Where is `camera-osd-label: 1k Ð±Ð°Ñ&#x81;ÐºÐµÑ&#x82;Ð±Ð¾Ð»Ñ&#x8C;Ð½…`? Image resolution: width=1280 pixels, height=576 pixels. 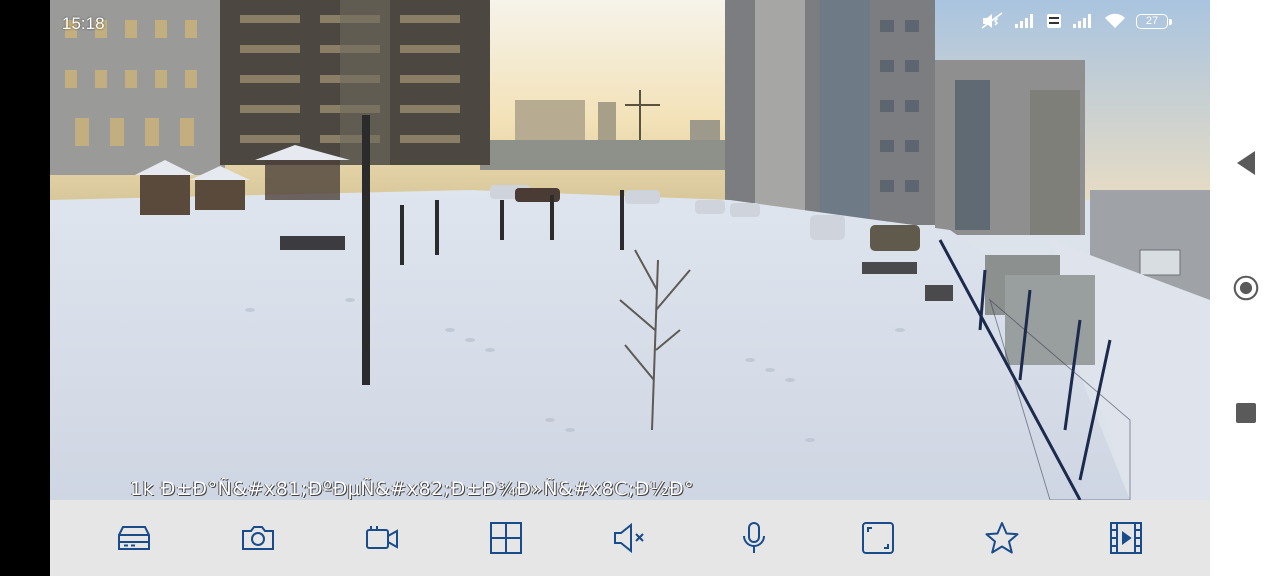 camera-osd-label: 1k Ð±Ð°Ñ&#x81;ÐºÐµÑ&#x82;Ð±Ð¾Ð»Ñ&#x8C;Ð½… is located at coordinates (412, 489).